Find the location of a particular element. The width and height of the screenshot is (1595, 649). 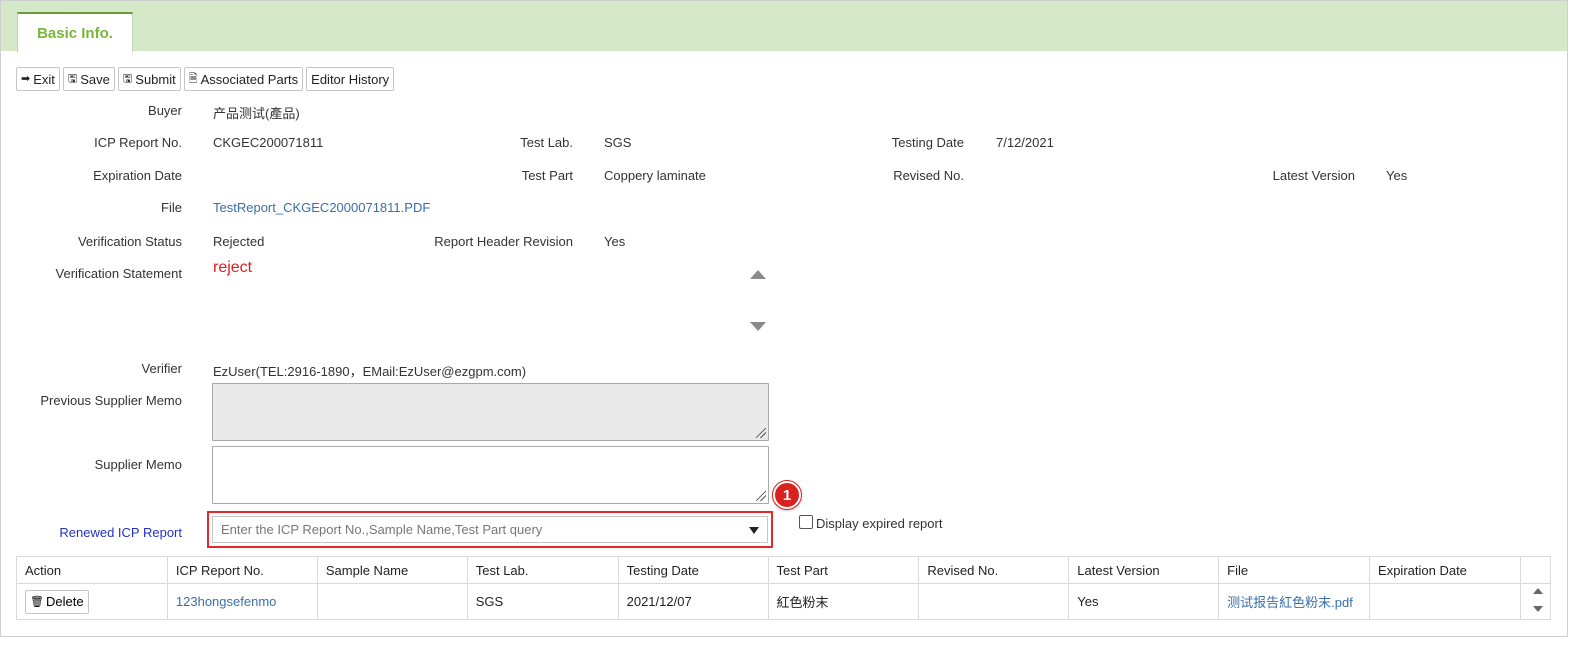

revised-no-label: Revised No. is located at coordinates (928, 175).